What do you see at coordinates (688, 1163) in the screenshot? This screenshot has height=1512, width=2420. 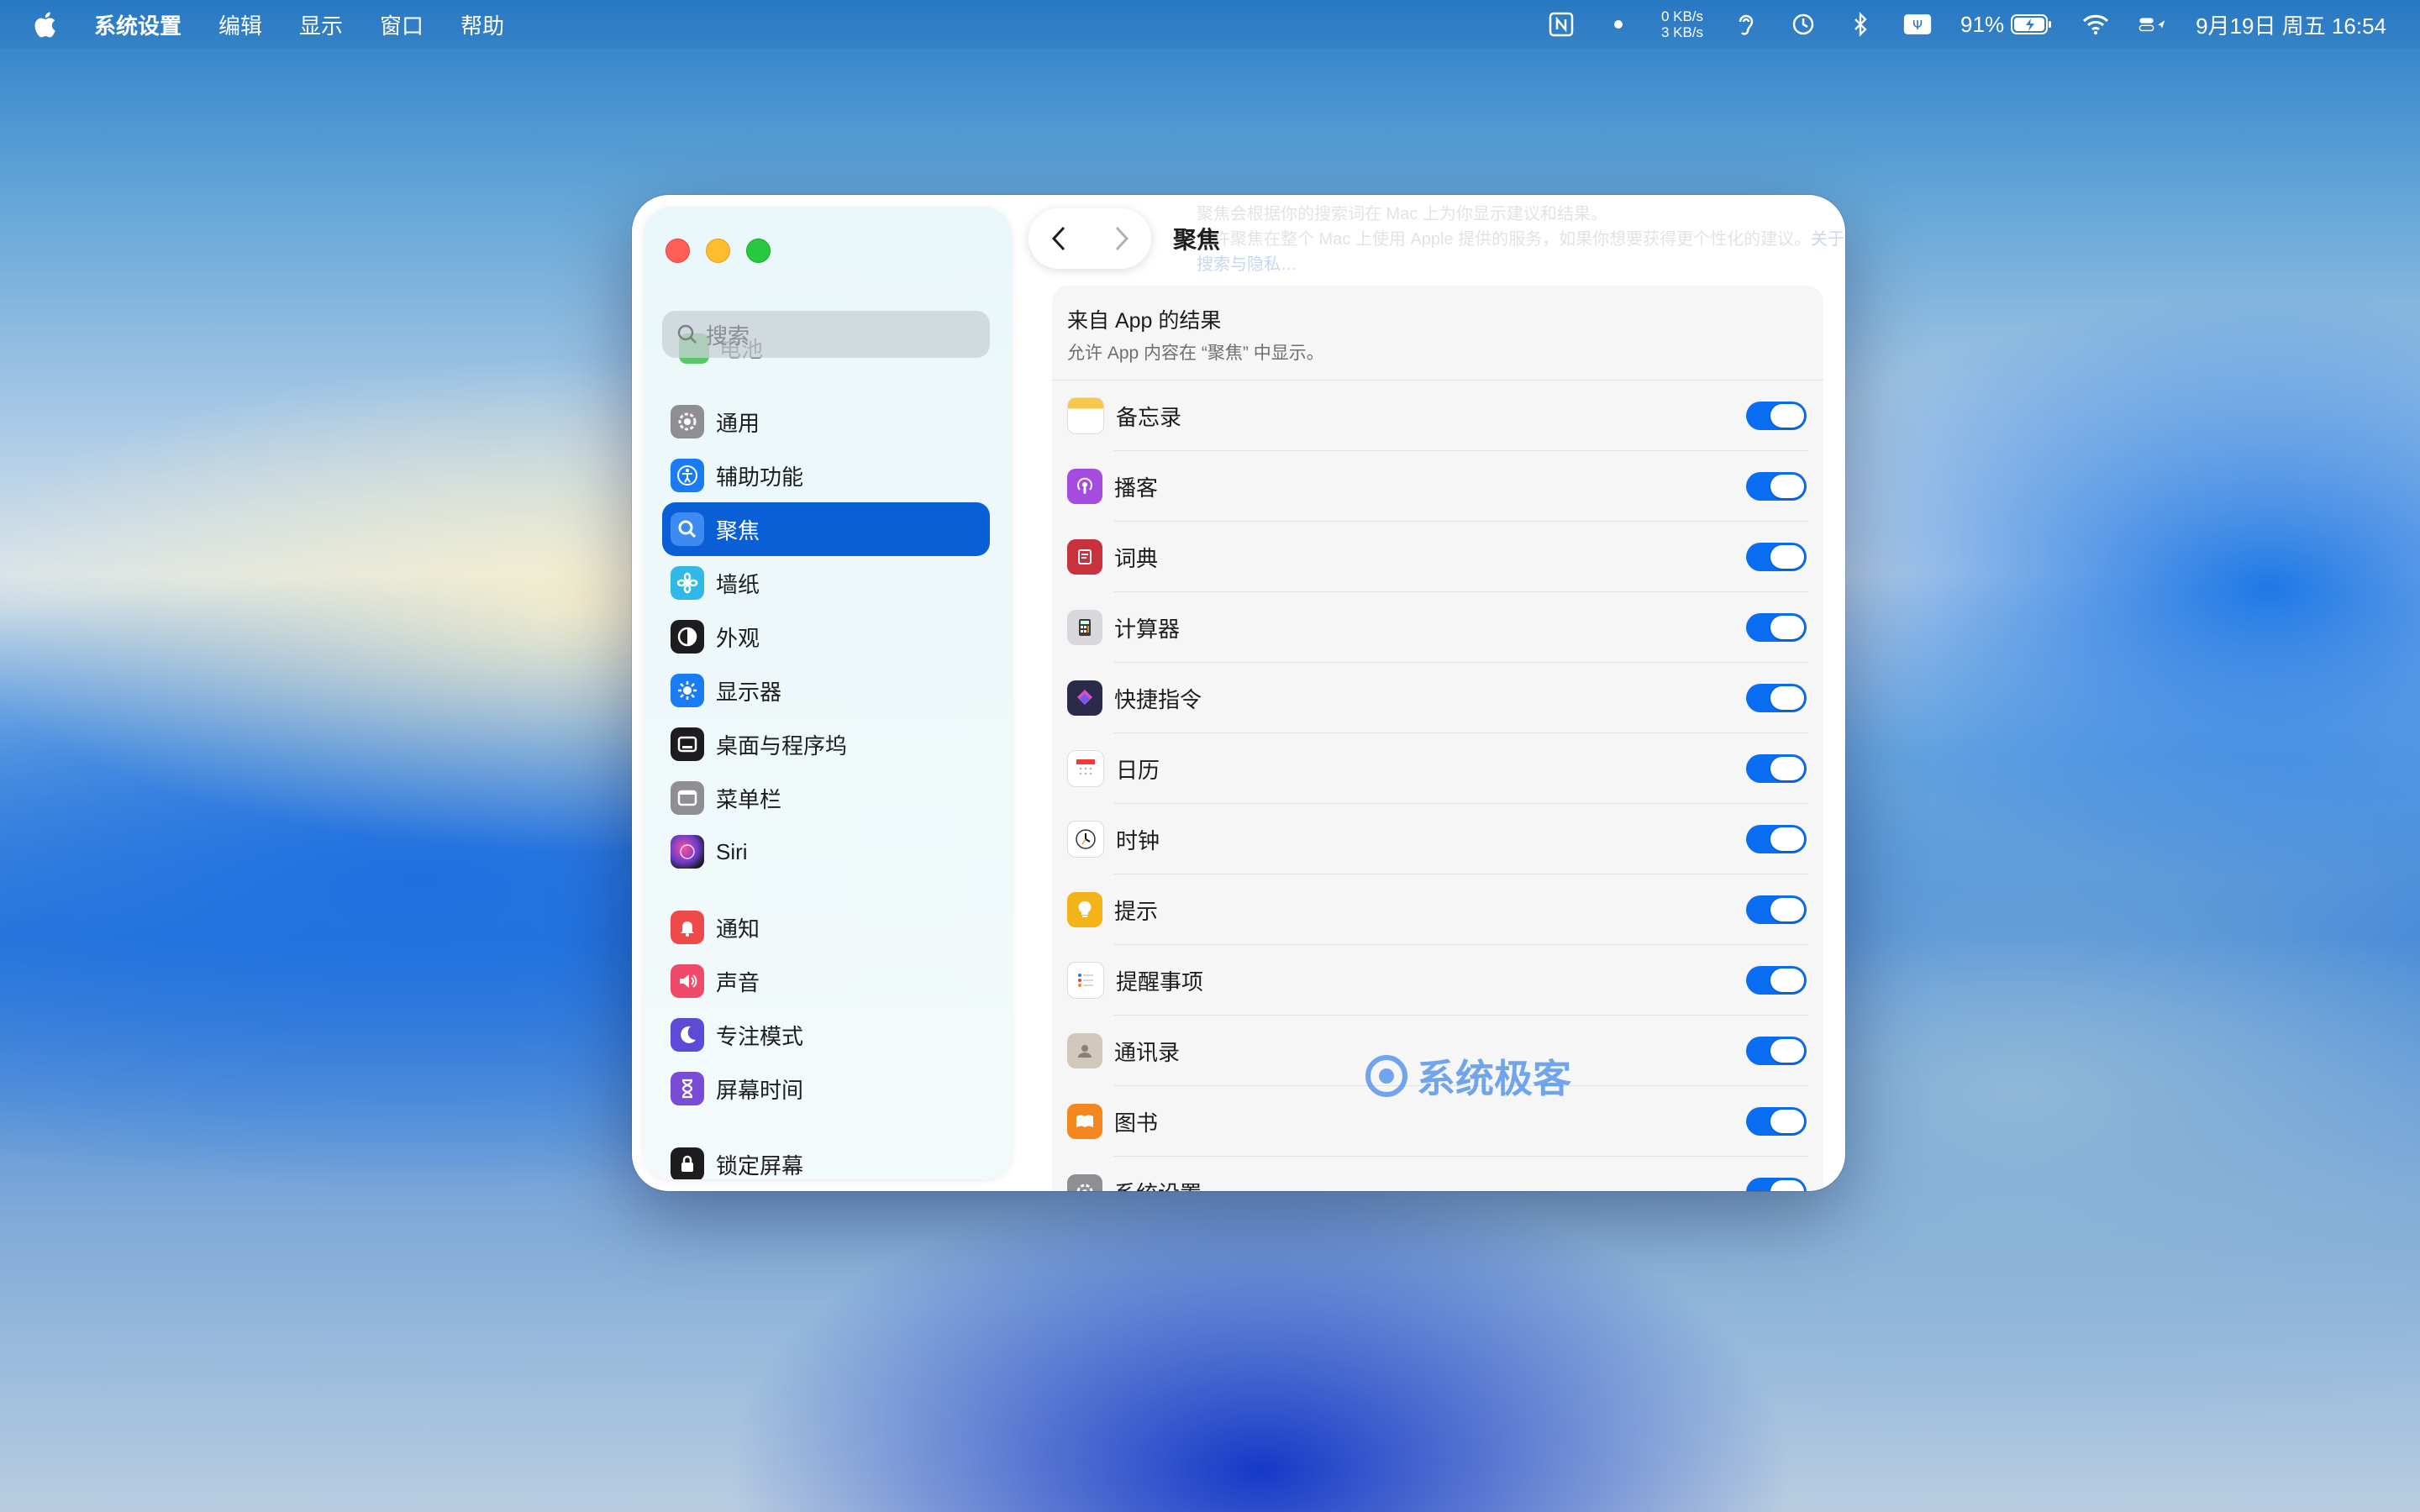 I see `lock-icon` at bounding box center [688, 1163].